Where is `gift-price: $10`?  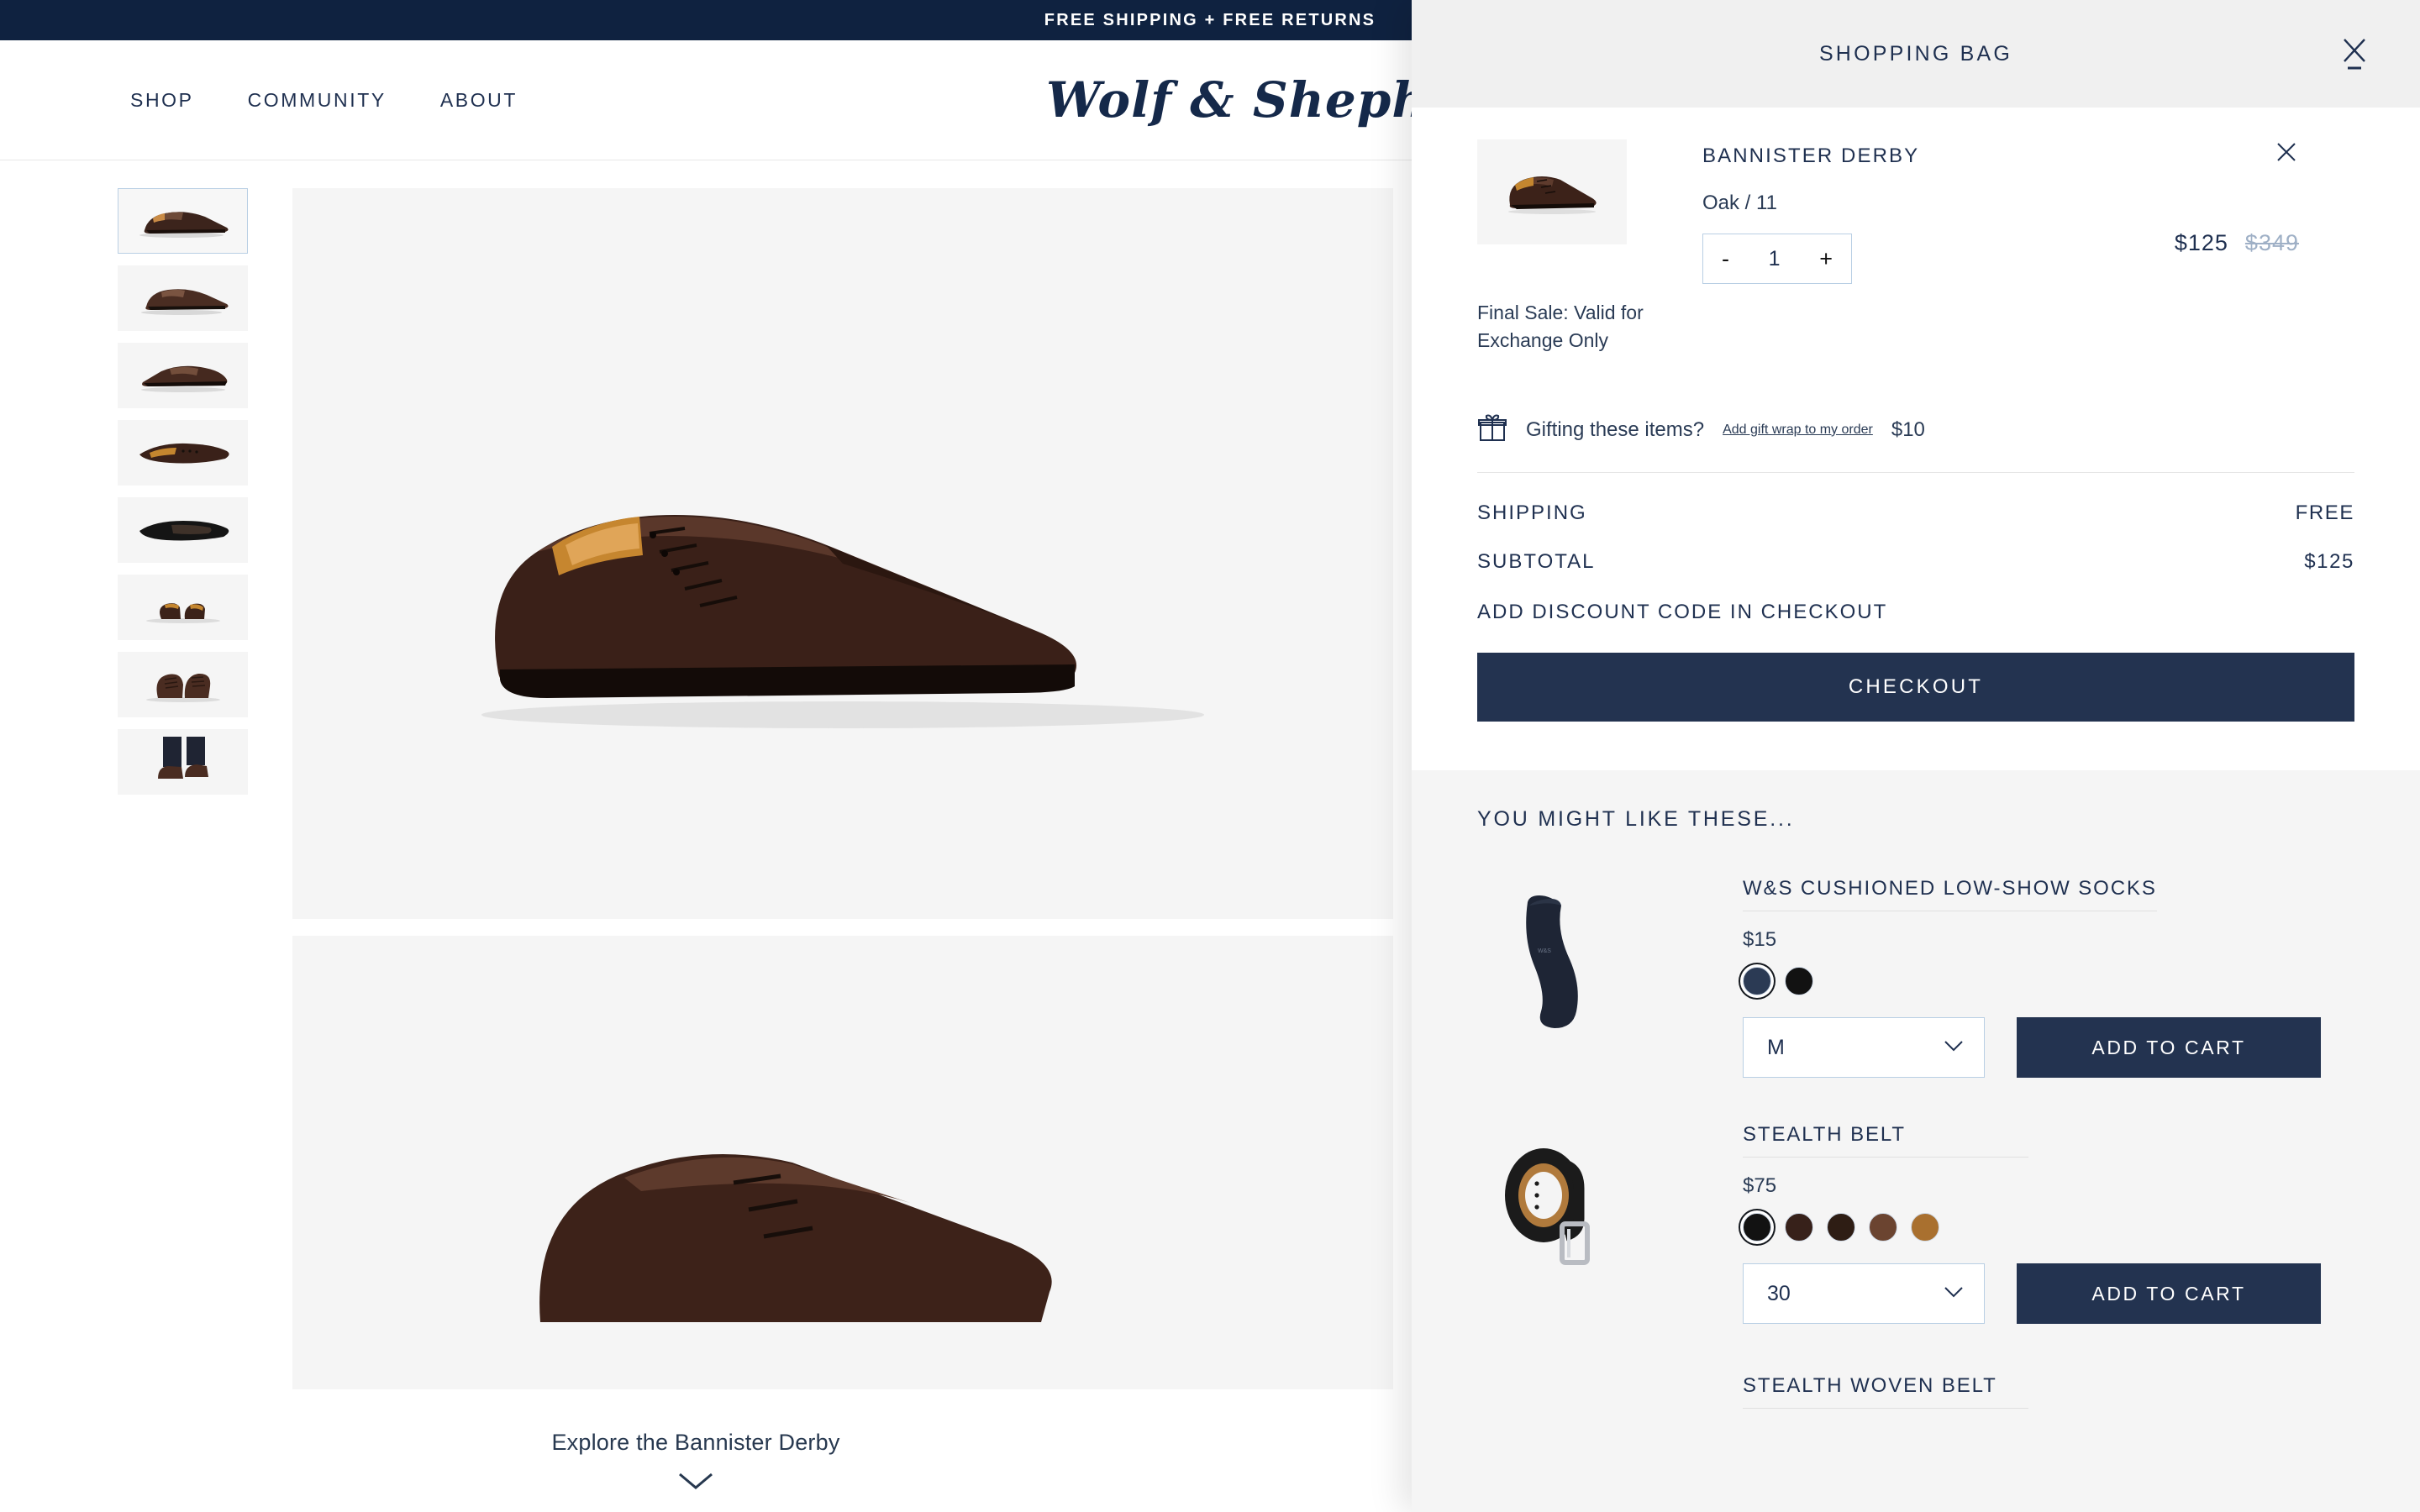 gift-price: $10 is located at coordinates (1908, 429).